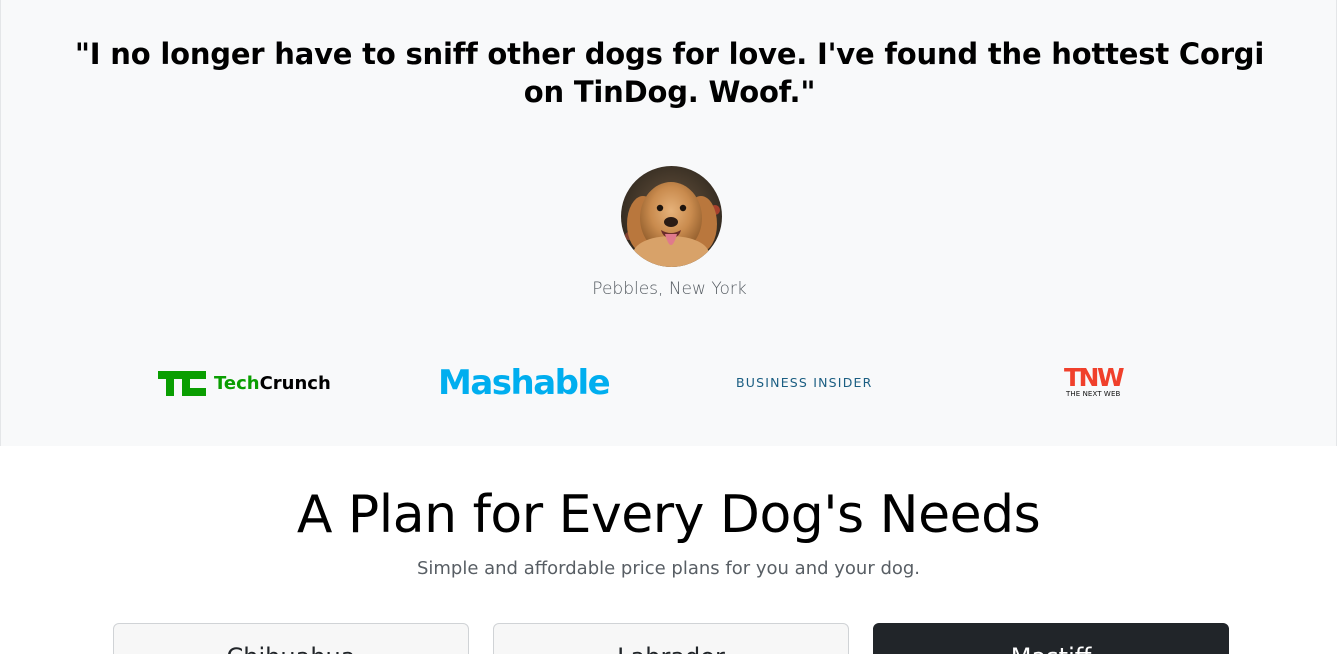 The height and width of the screenshot is (654, 1337). What do you see at coordinates (1093, 394) in the screenshot?
I see `tnw-subtitle-text: THE NEXT WEB` at bounding box center [1093, 394].